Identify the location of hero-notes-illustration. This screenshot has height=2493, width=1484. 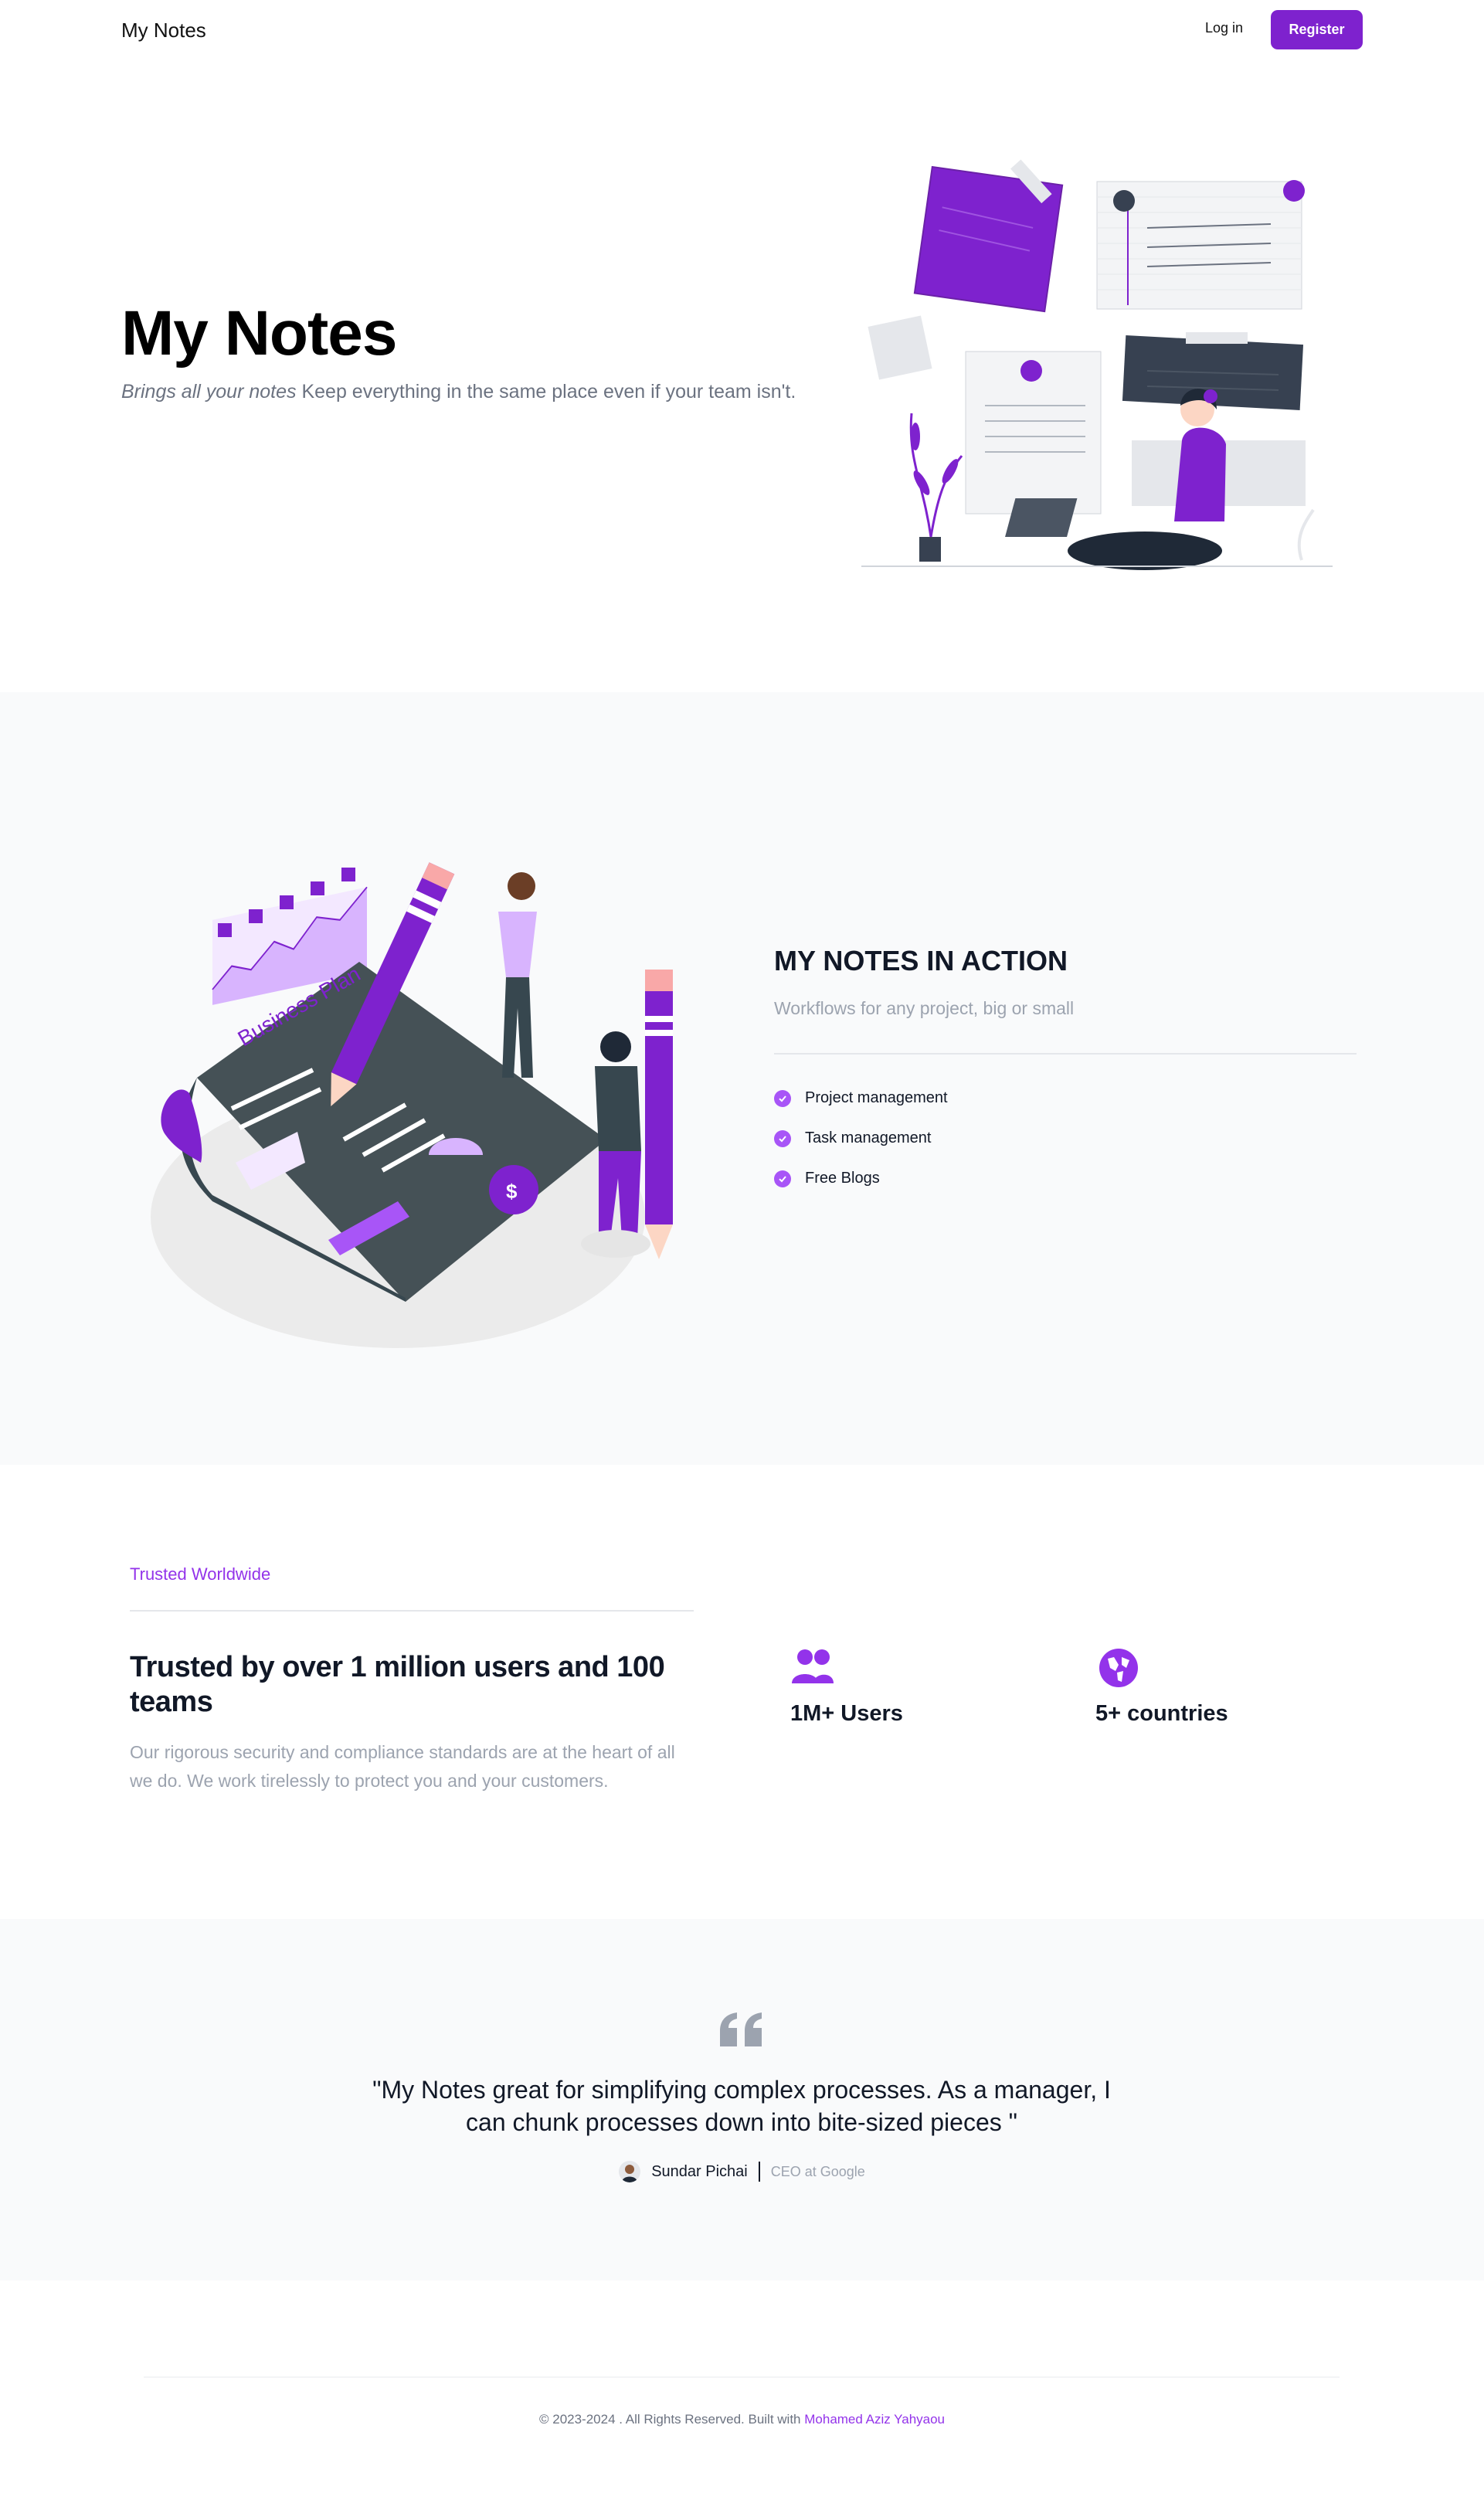
(1097, 364).